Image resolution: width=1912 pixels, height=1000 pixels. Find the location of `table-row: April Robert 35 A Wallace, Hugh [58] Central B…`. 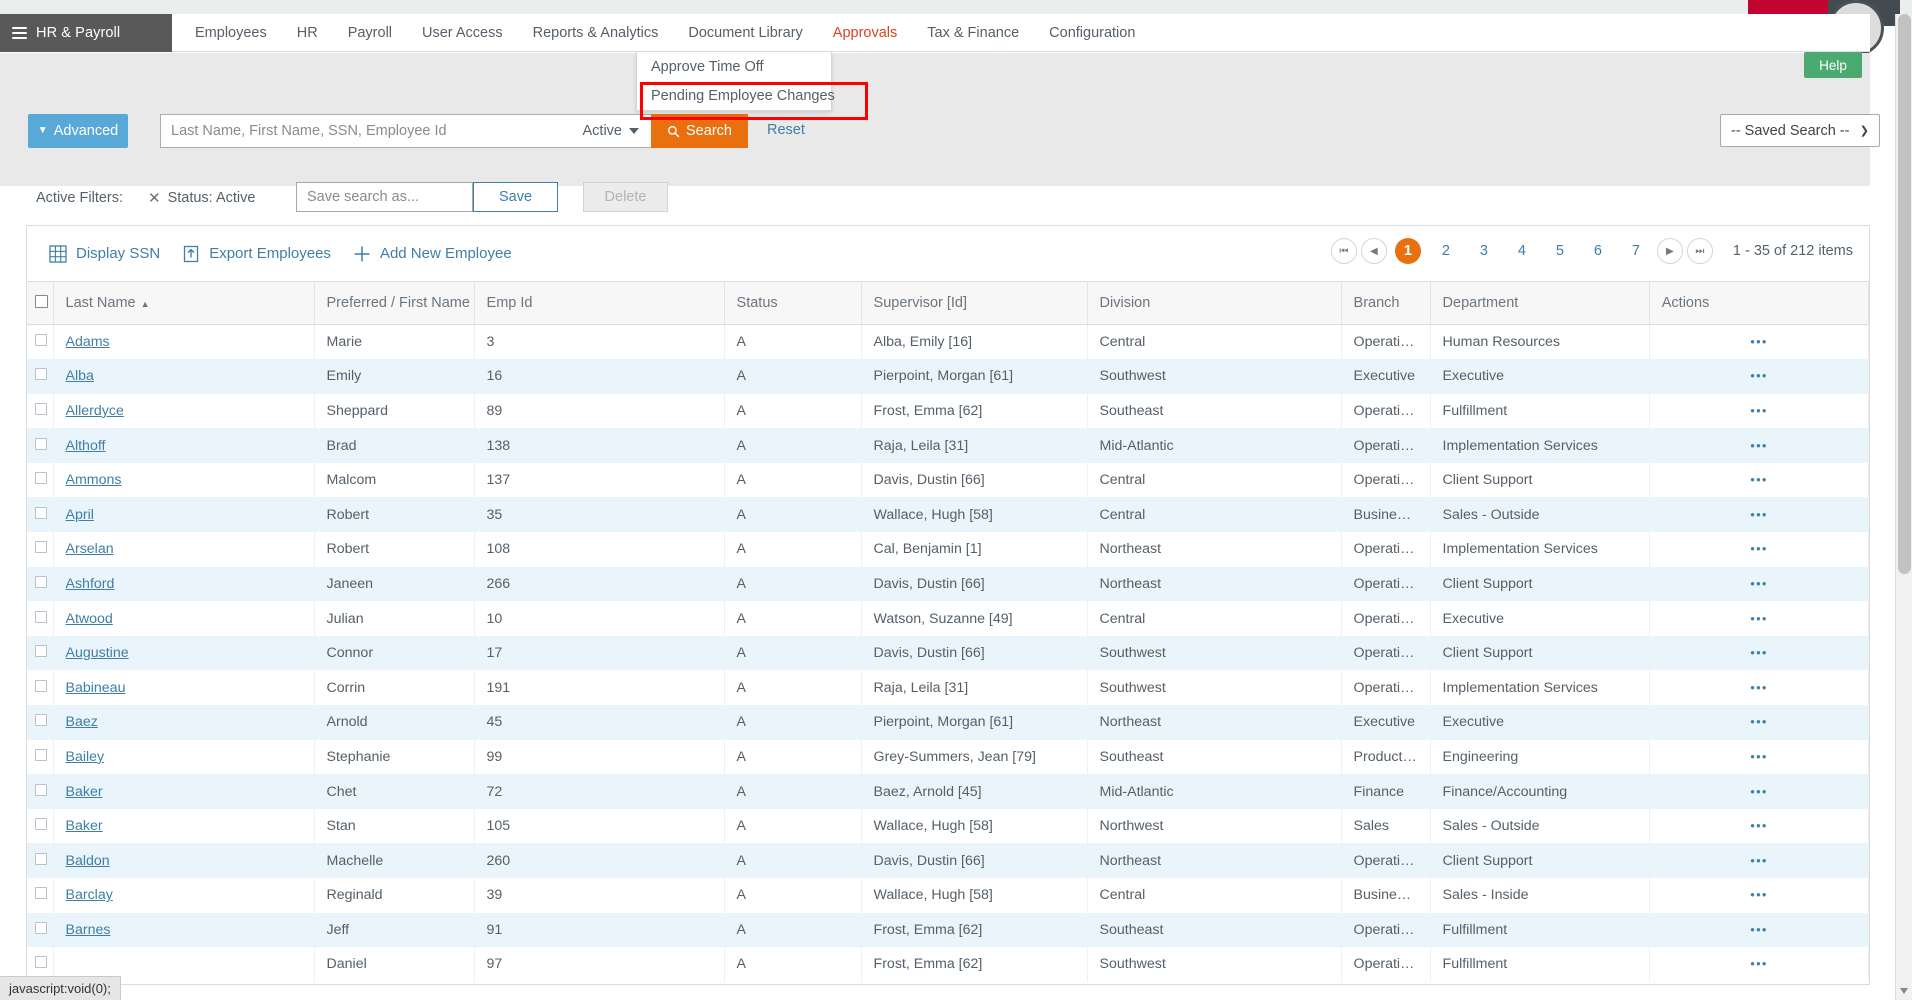

table-row: April Robert 35 A Wallace, Hugh [58] Central B… is located at coordinates (948, 515).